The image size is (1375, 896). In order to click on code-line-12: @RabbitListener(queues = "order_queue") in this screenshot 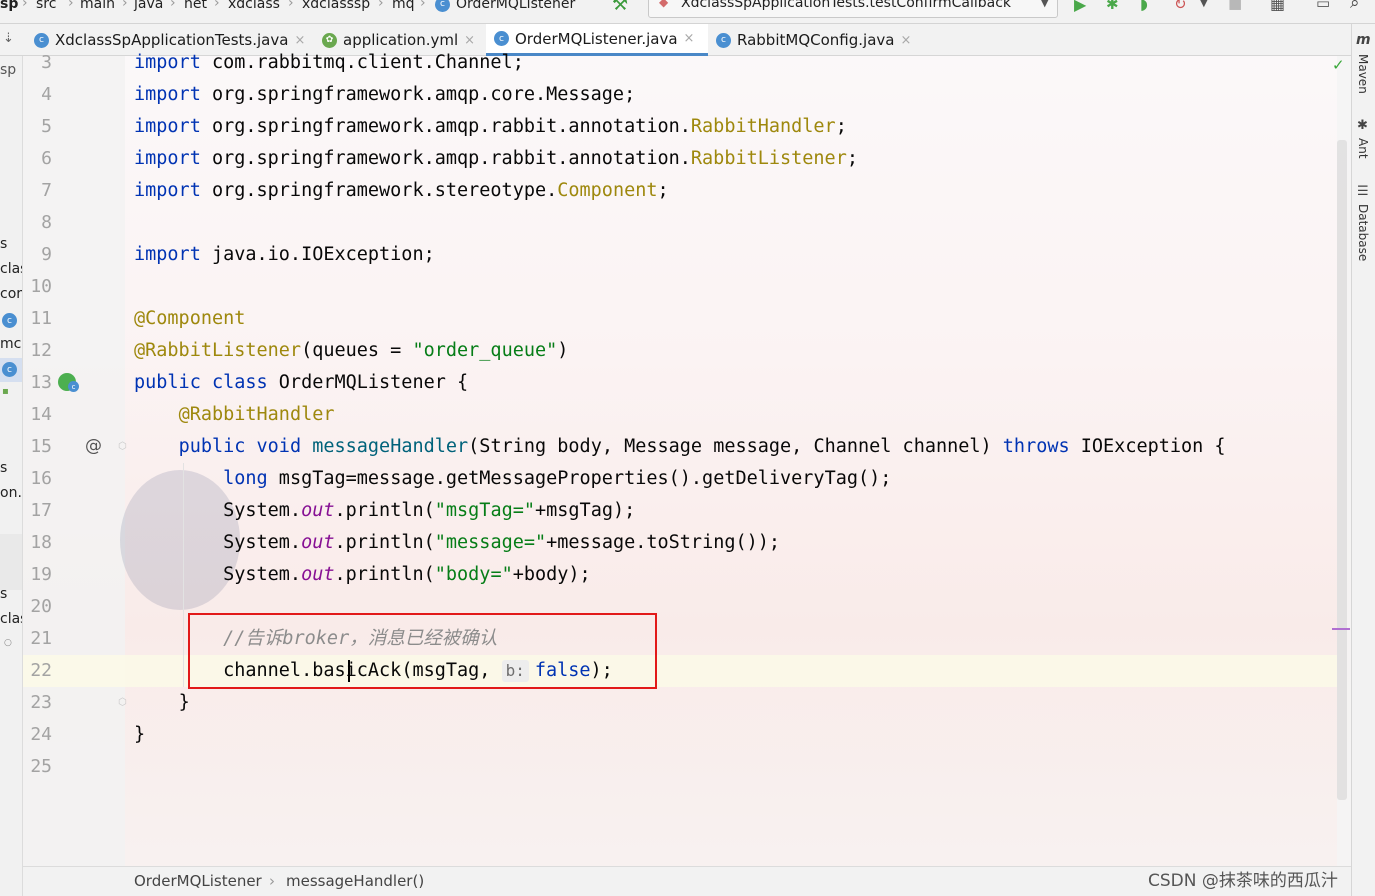, I will do `click(351, 351)`.